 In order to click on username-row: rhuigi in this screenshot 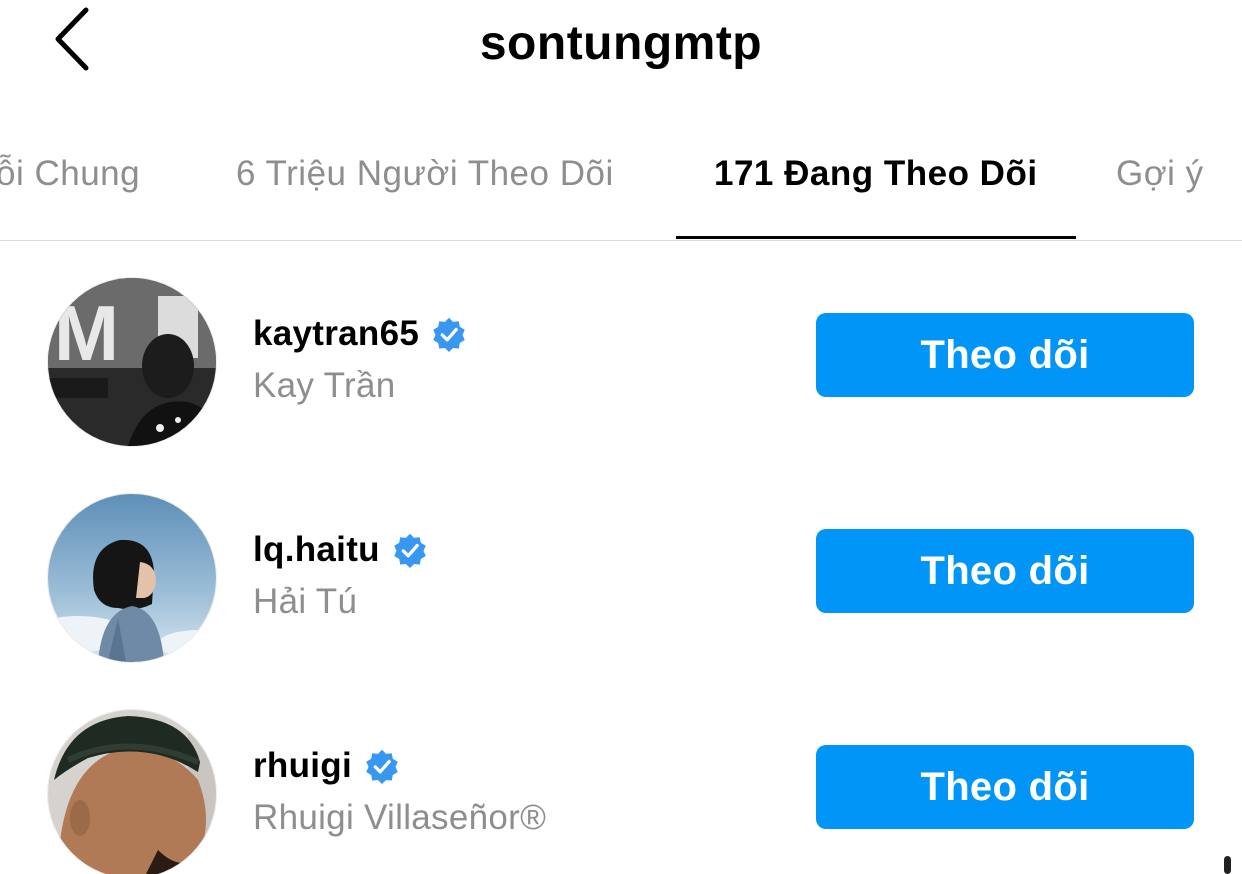, I will do `click(326, 766)`.